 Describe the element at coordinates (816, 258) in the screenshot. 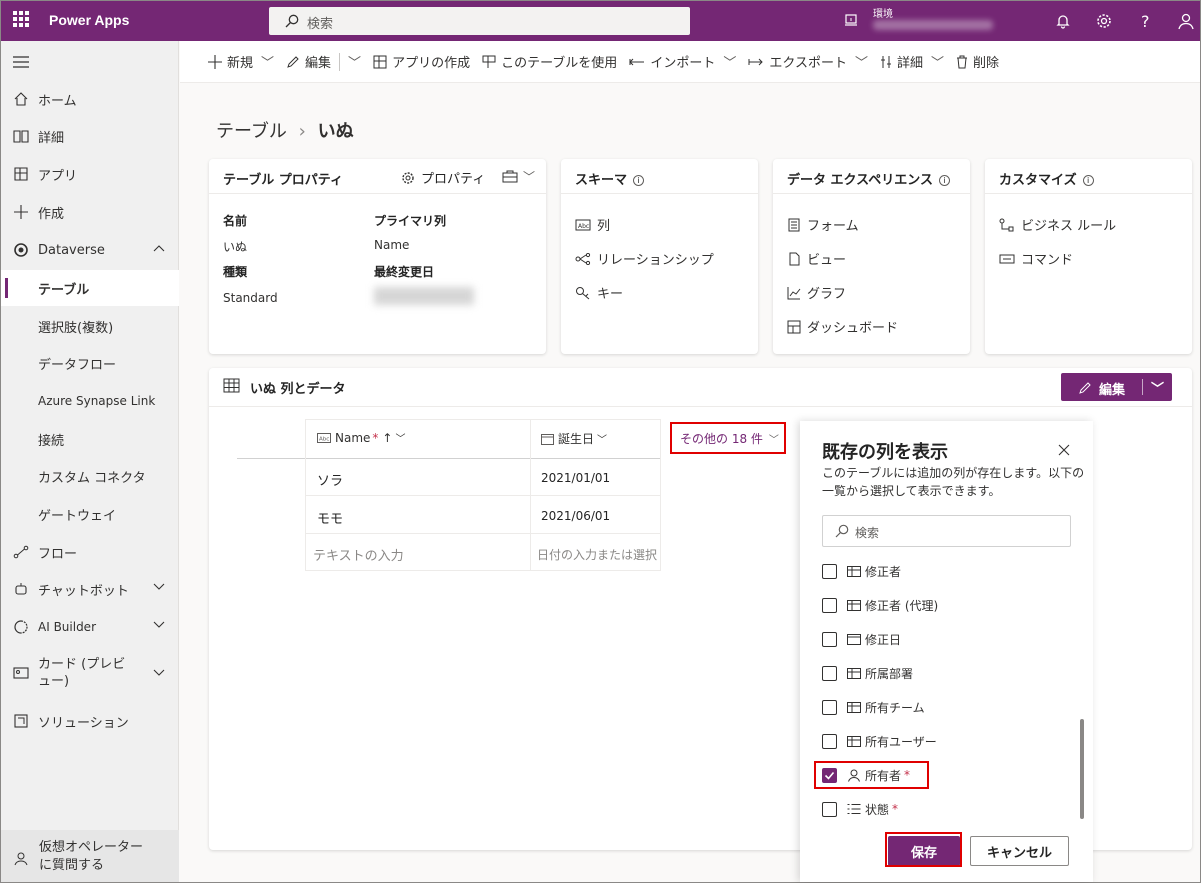

I see `views-link: ビュー` at that location.